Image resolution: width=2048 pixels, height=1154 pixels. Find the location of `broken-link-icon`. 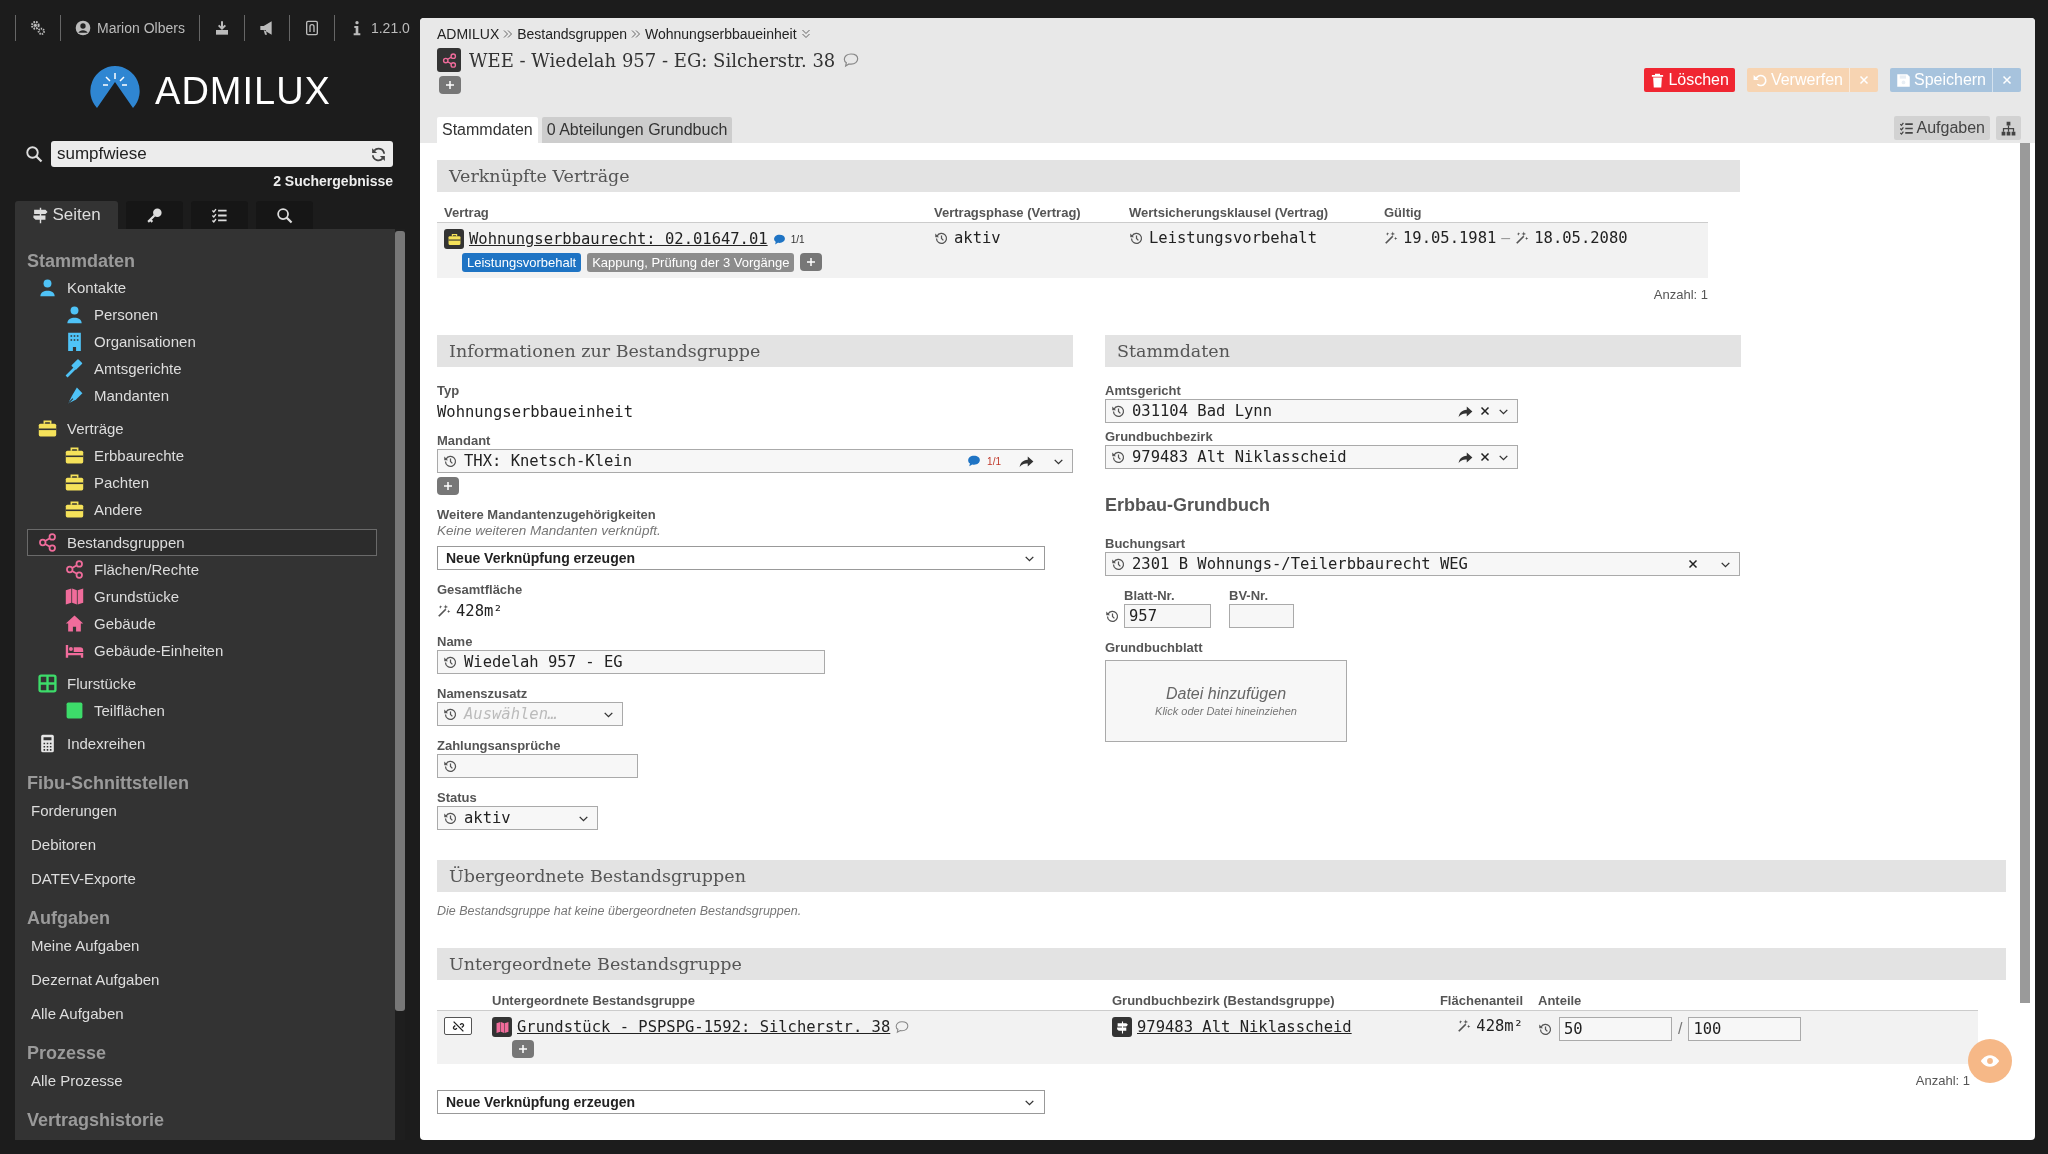

broken-link-icon is located at coordinates (458, 1026).